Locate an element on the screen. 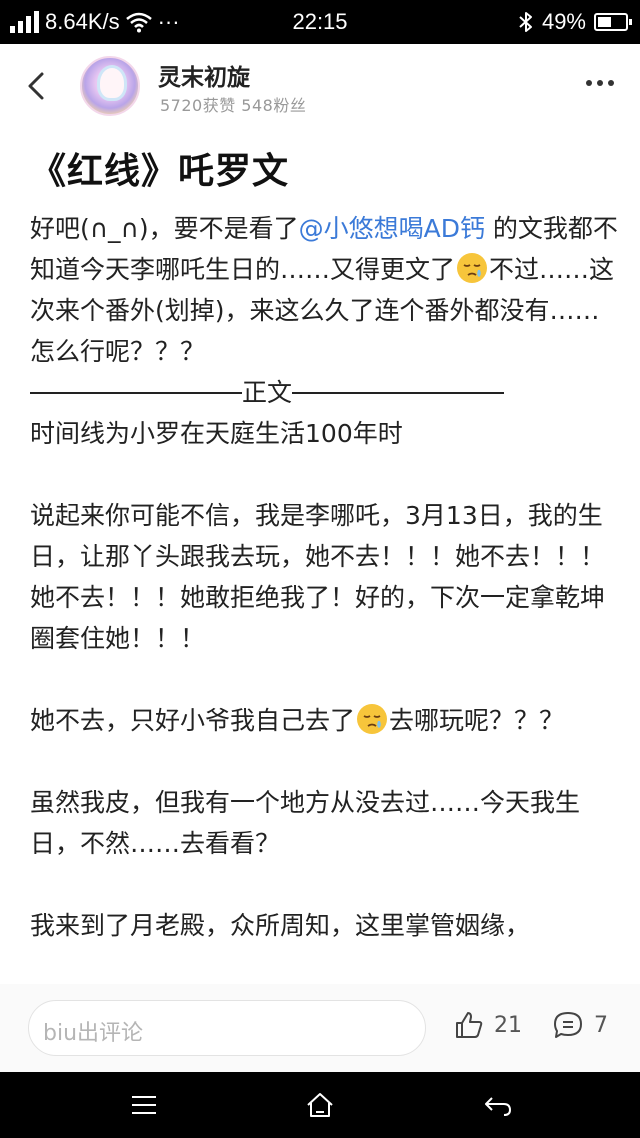  comment-count: 7 is located at coordinates (601, 1025).